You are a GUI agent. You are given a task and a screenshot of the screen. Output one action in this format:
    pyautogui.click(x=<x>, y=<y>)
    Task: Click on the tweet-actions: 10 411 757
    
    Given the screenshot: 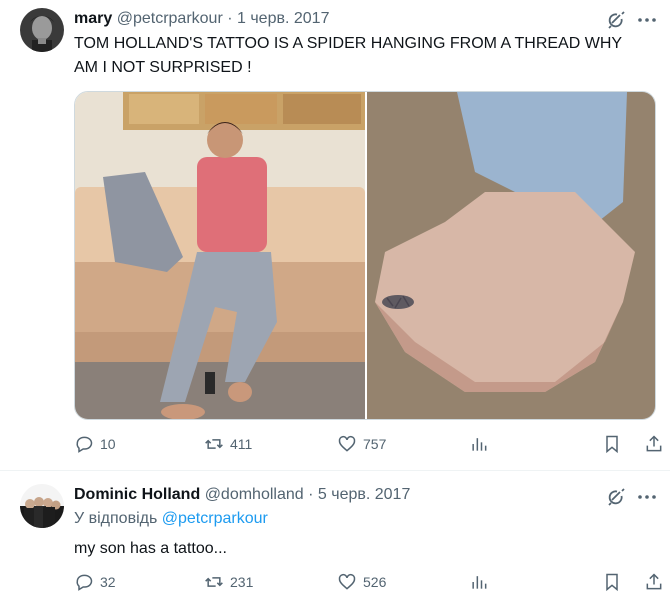 What is the action you would take?
    pyautogui.click(x=369, y=444)
    